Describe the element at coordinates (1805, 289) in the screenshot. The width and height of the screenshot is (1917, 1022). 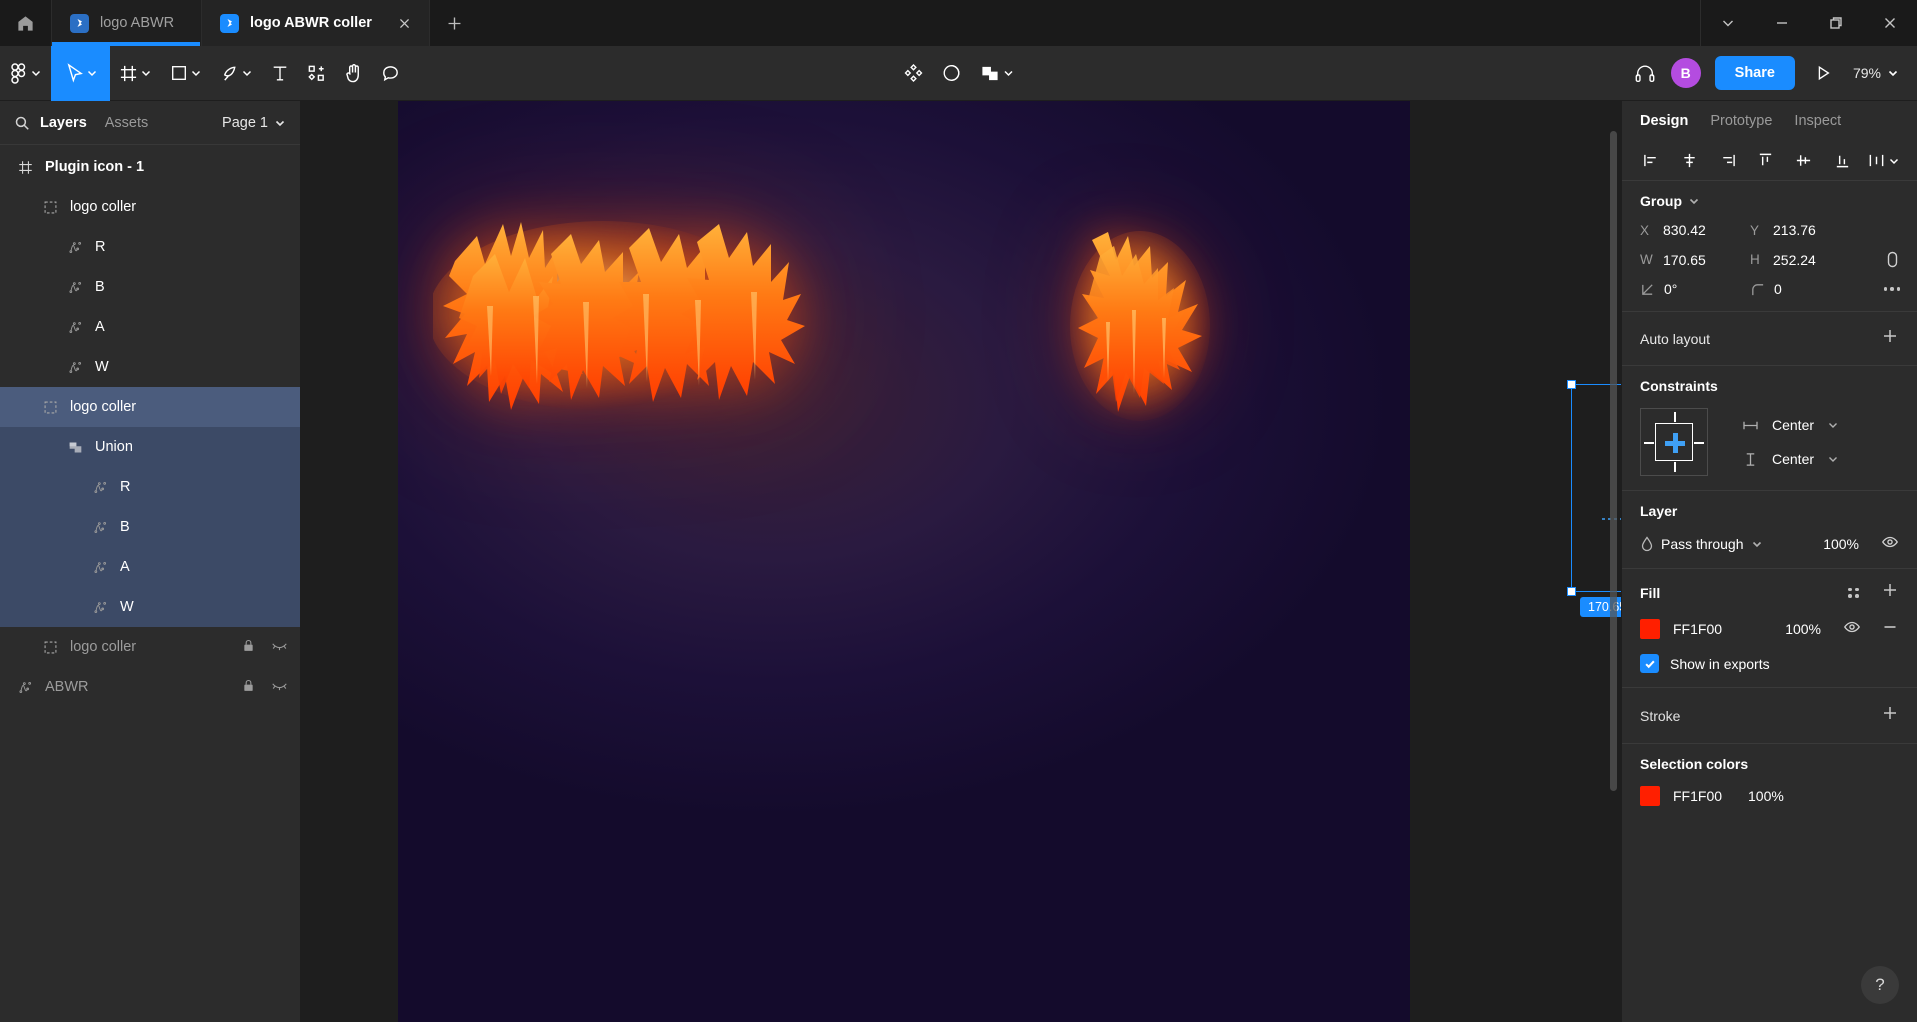
I see `corner-radius-field: 0` at that location.